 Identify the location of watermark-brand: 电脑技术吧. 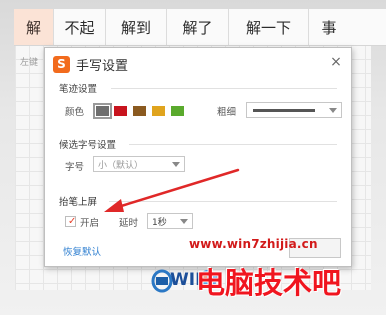
(269, 283).